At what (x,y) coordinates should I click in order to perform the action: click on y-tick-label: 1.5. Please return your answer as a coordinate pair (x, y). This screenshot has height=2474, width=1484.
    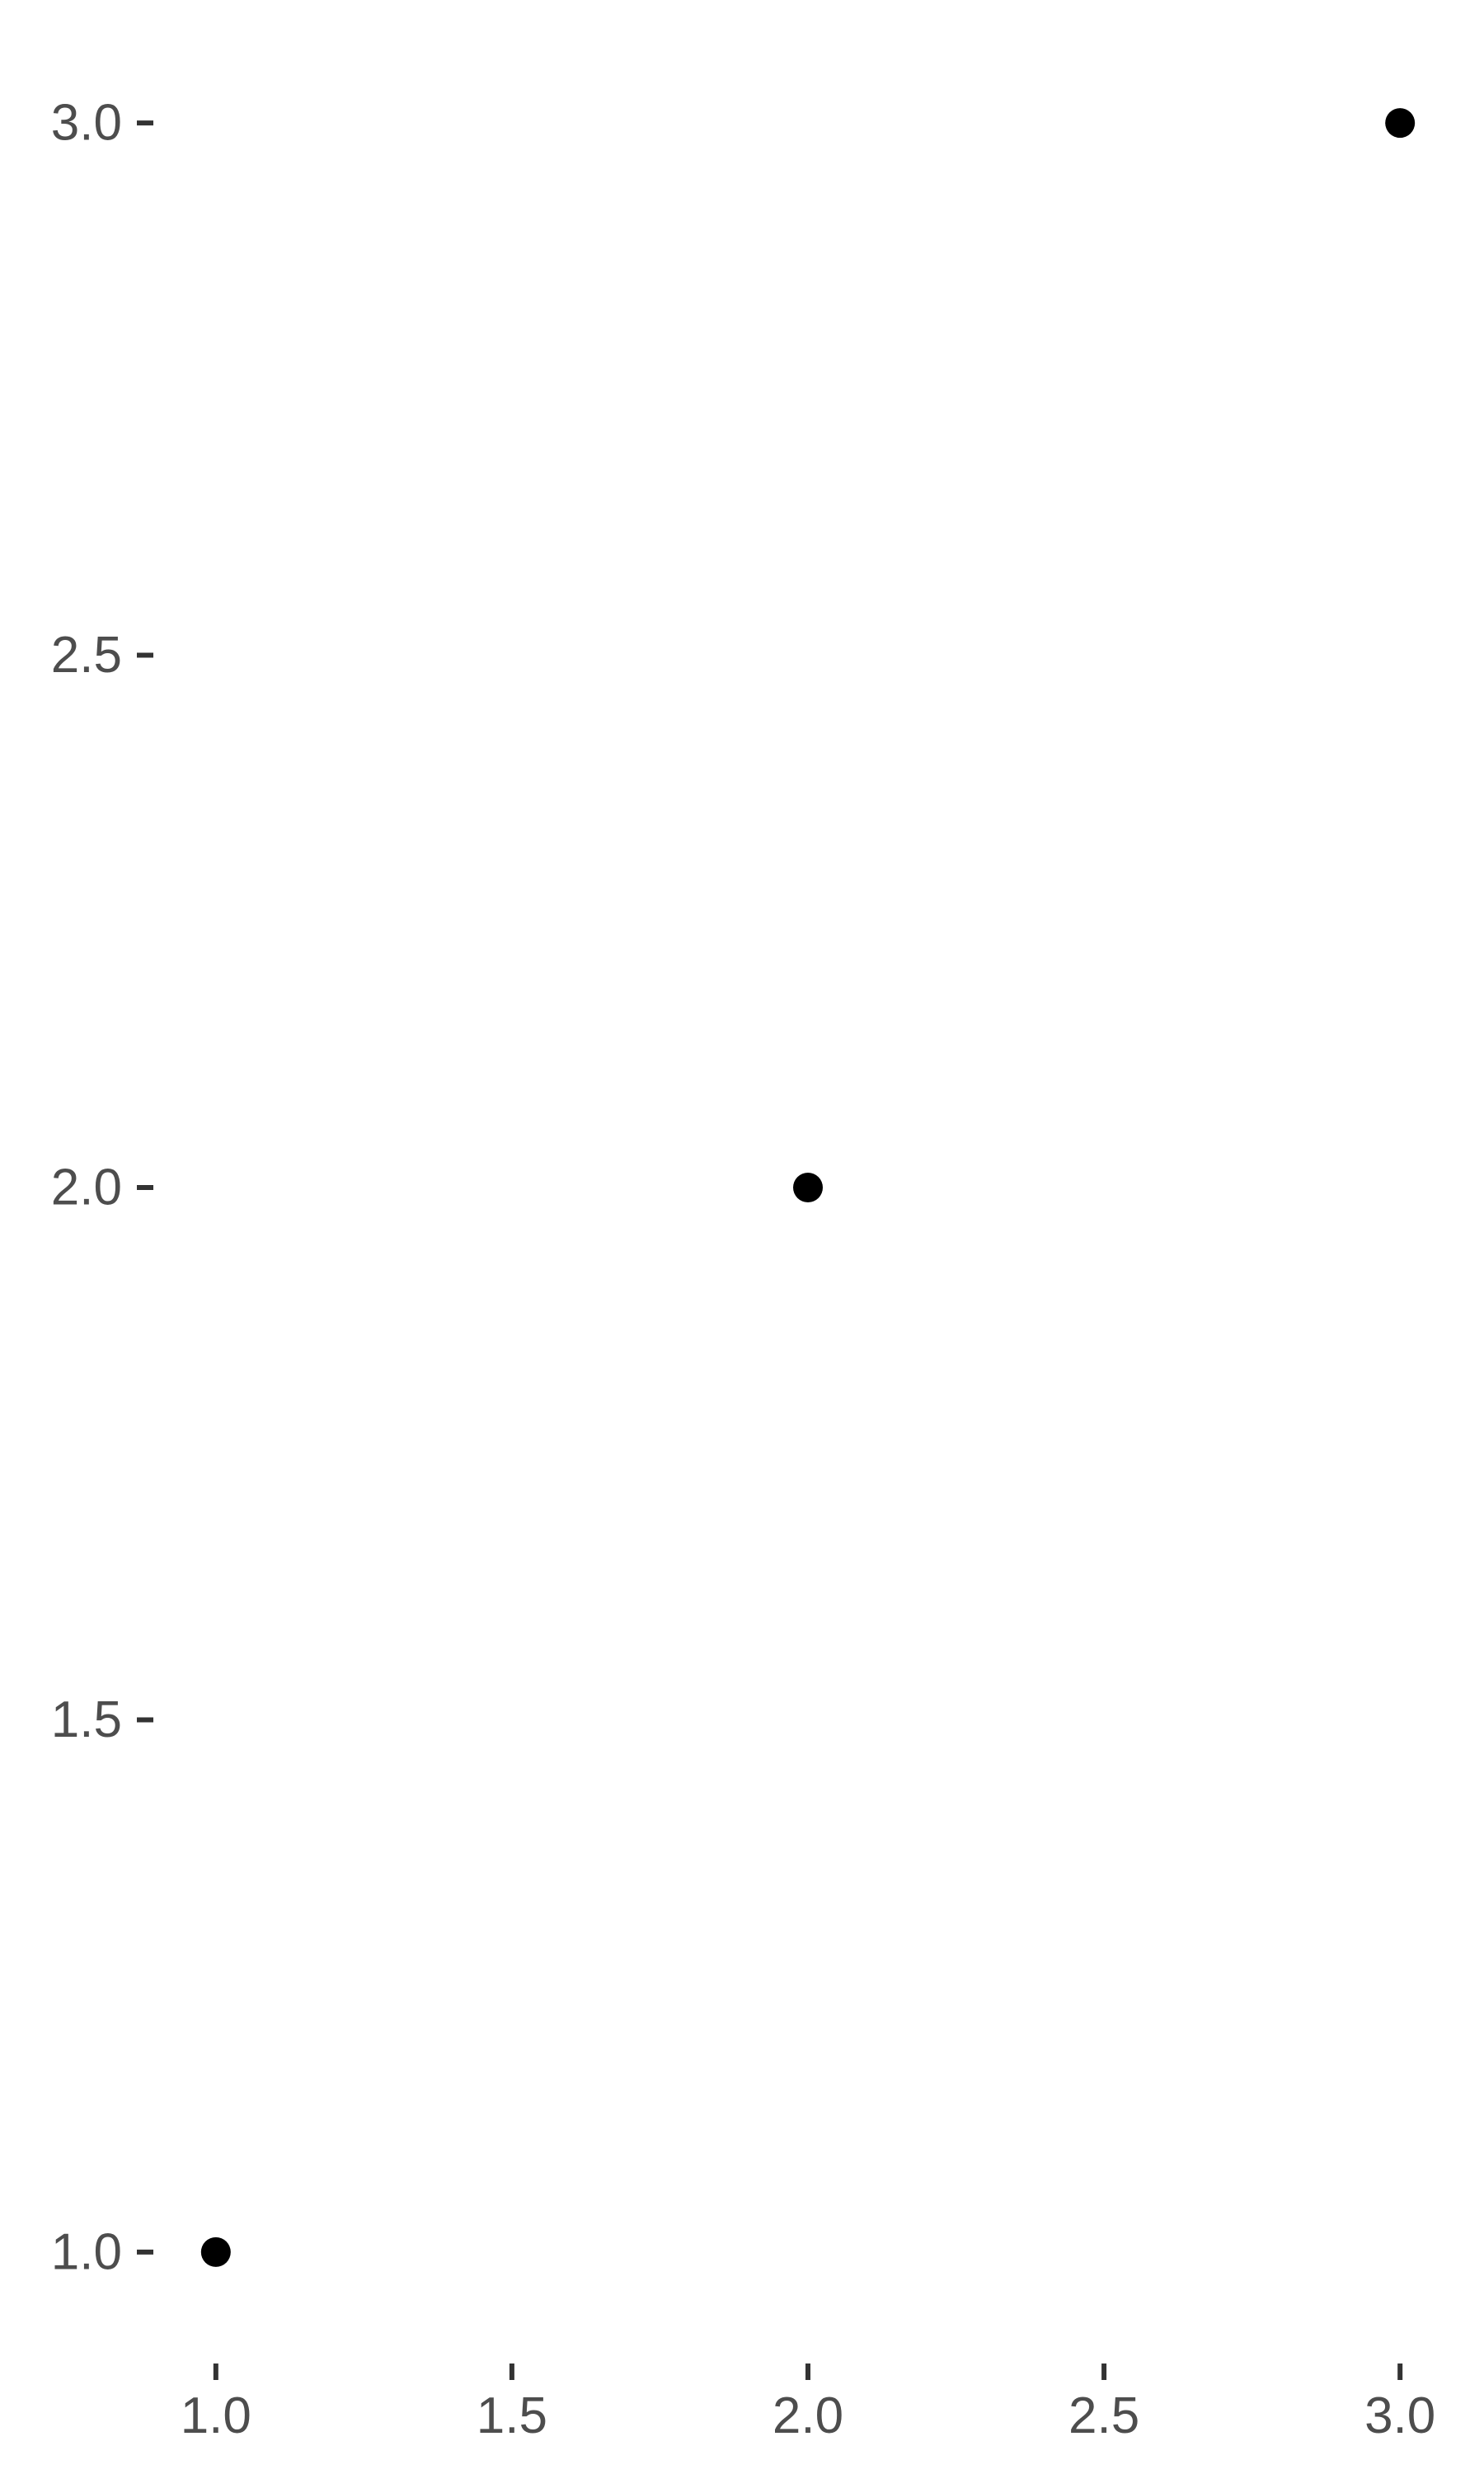
    Looking at the image, I should click on (86, 1719).